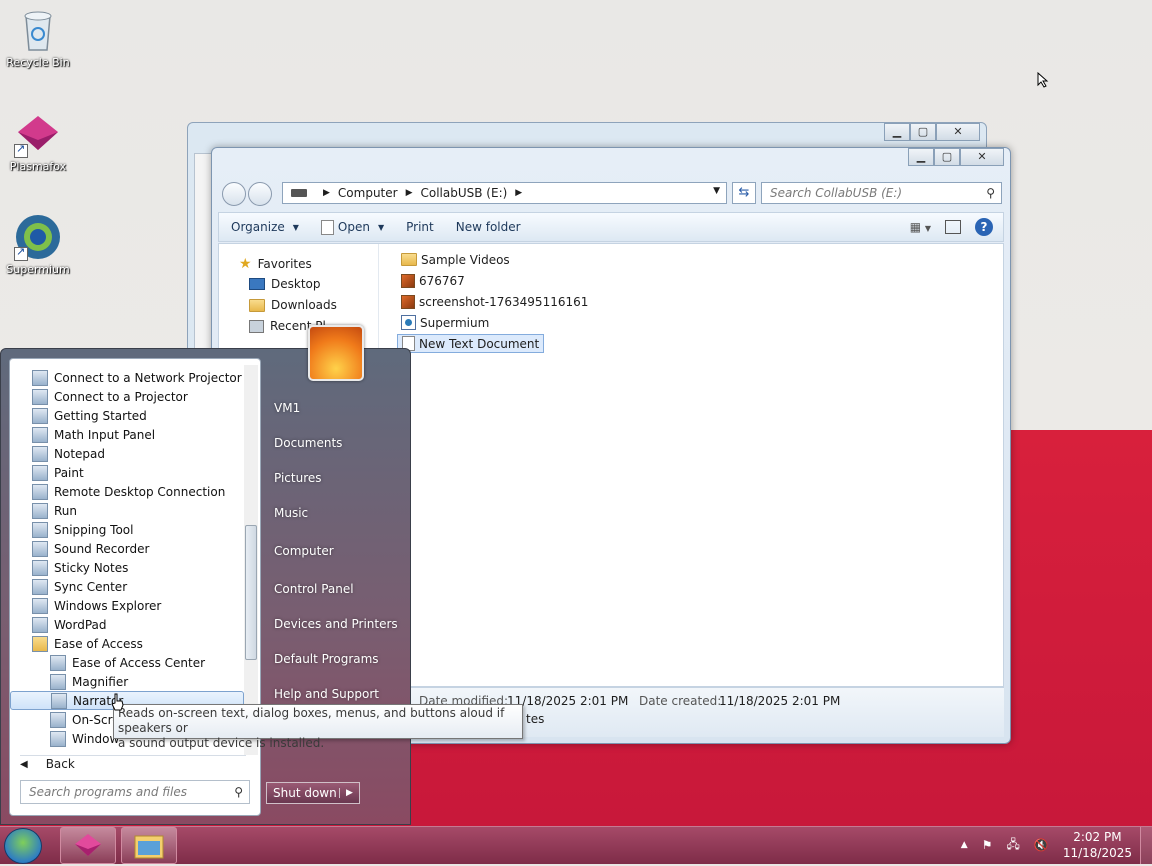 The image size is (1152, 866). I want to click on nav-item-desktop: Desktop, so click(285, 284).